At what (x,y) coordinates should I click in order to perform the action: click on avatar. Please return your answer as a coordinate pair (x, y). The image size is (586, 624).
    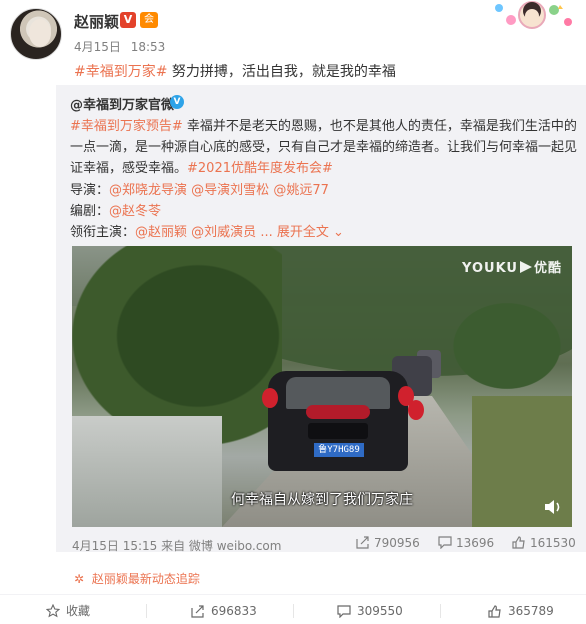
    Looking at the image, I should click on (36, 34).